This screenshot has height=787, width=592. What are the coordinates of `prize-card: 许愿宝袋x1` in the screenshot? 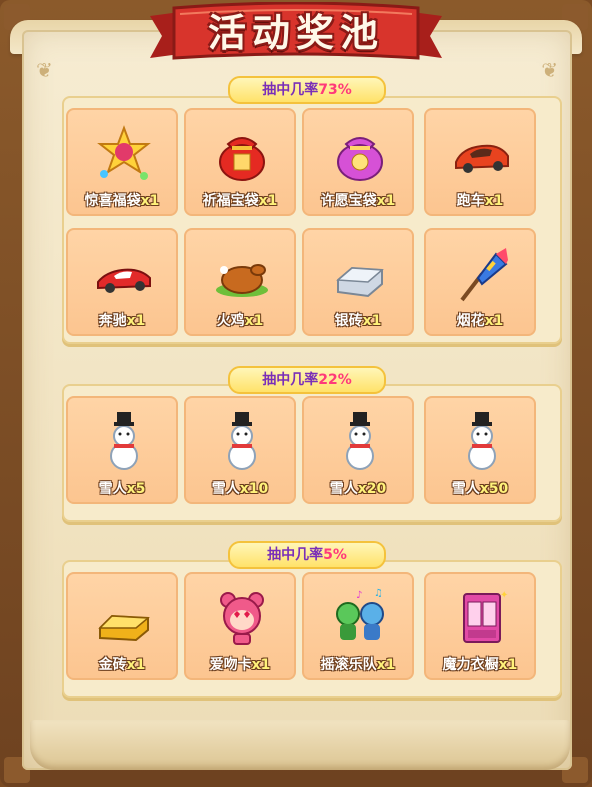 It's located at (358, 162).